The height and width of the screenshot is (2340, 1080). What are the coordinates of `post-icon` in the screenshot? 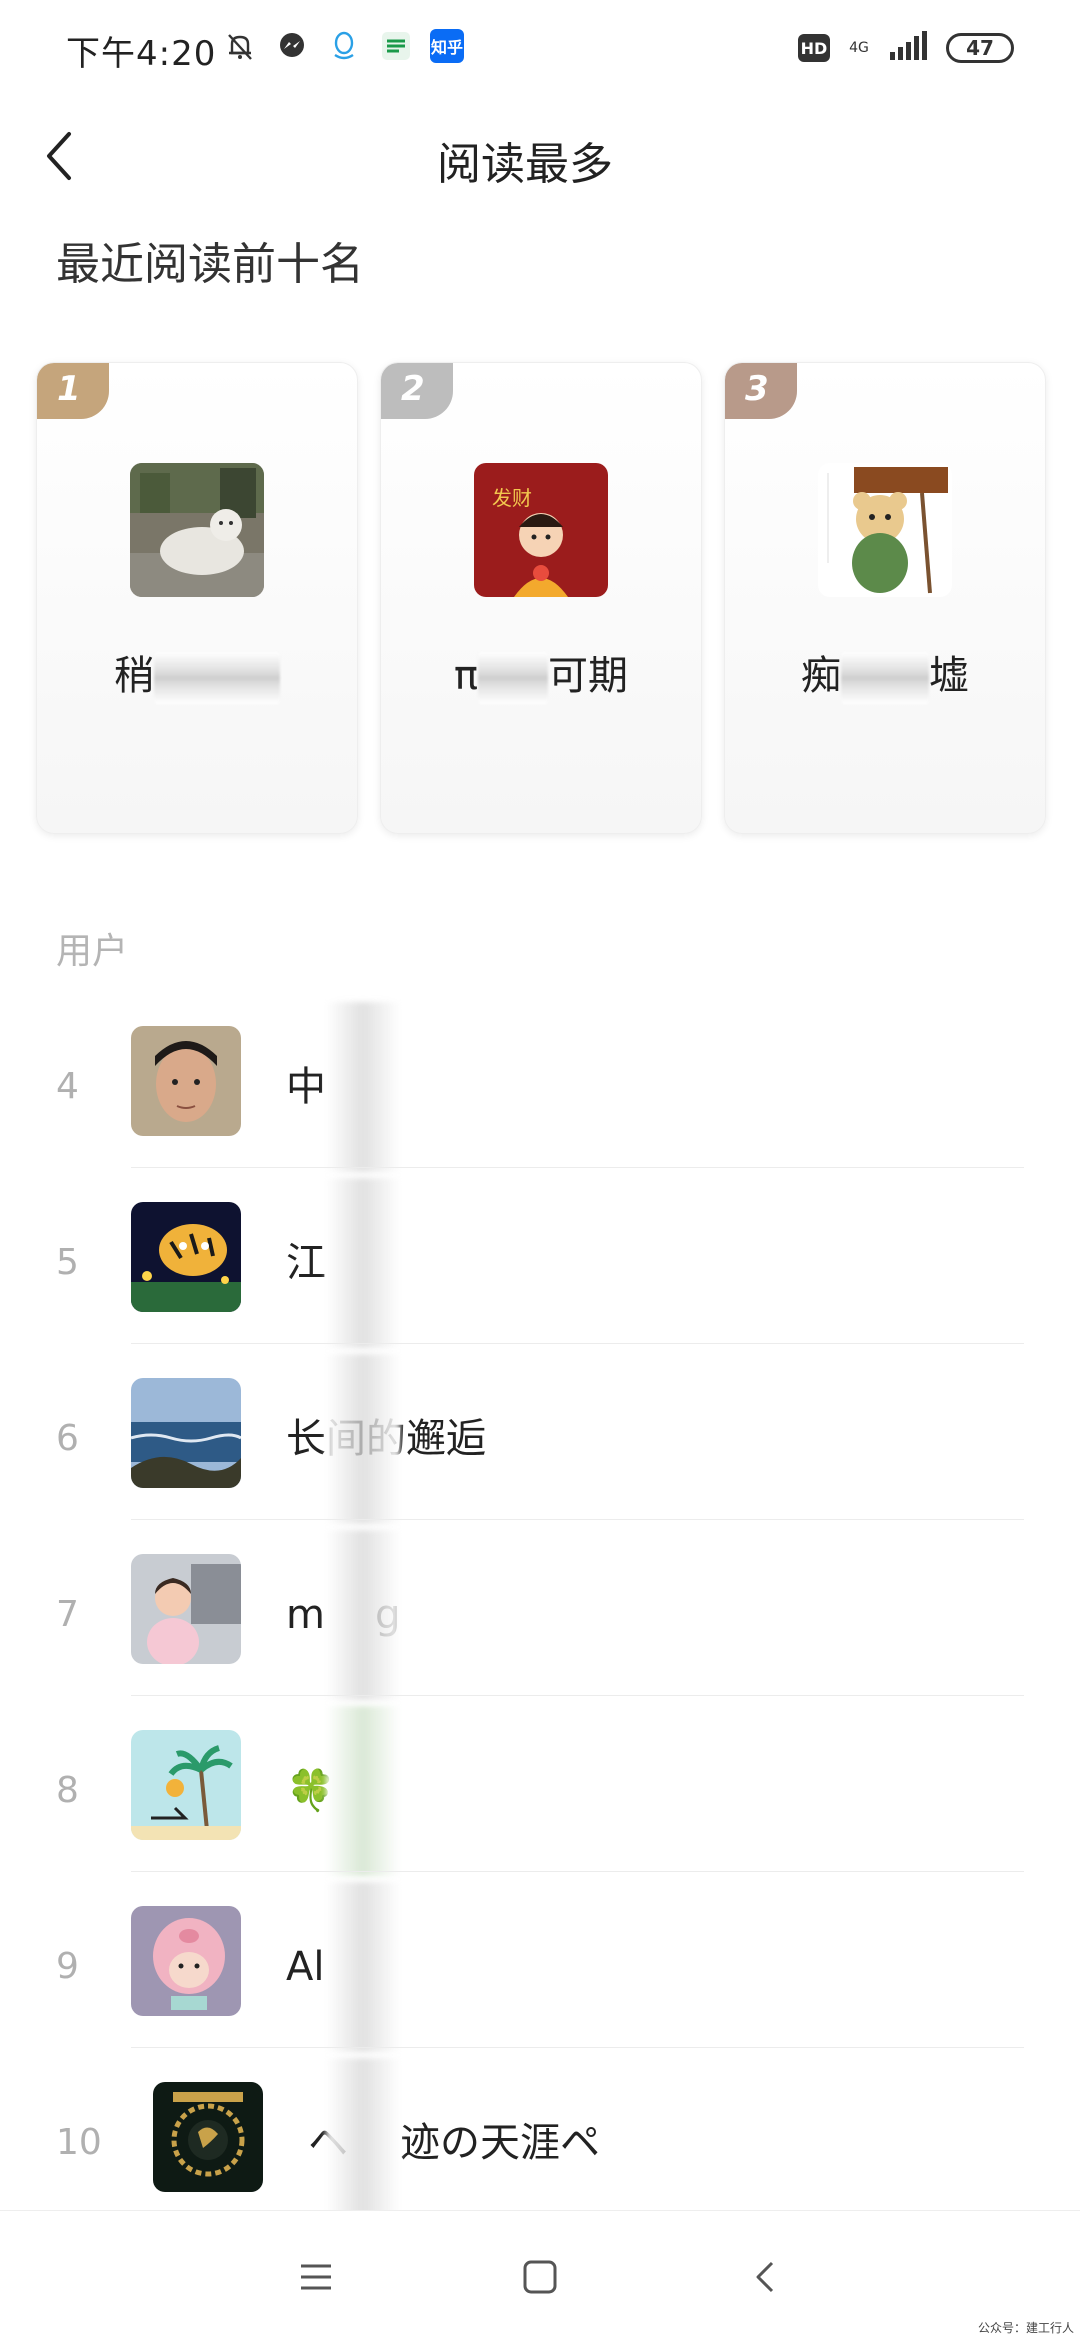 It's located at (396, 46).